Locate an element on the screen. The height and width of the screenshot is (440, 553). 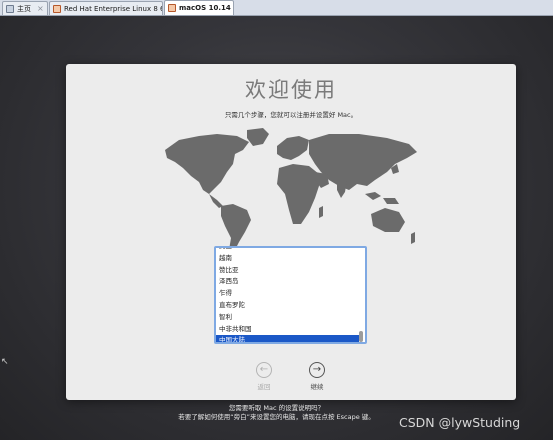
country-list-item: 越南 is located at coordinates (287, 259).